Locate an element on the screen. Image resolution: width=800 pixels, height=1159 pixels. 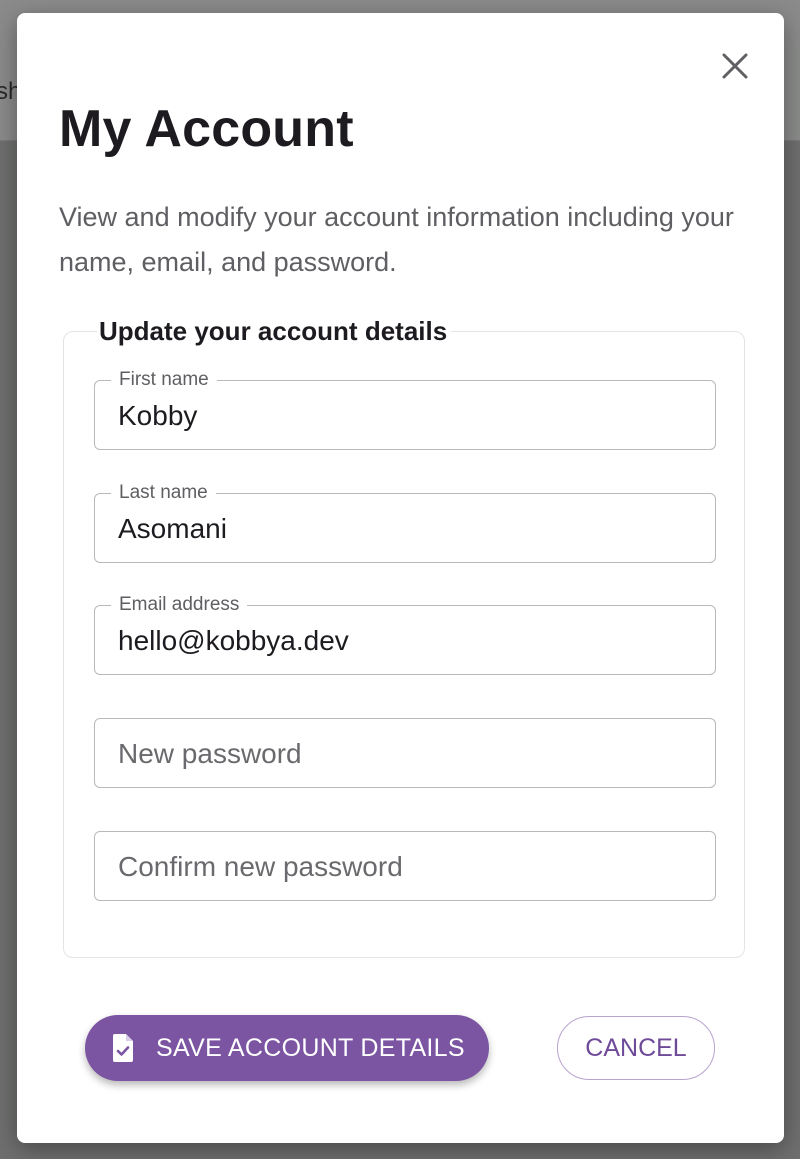
confirm-password-placeholder: Confirm new password is located at coordinates (260, 866).